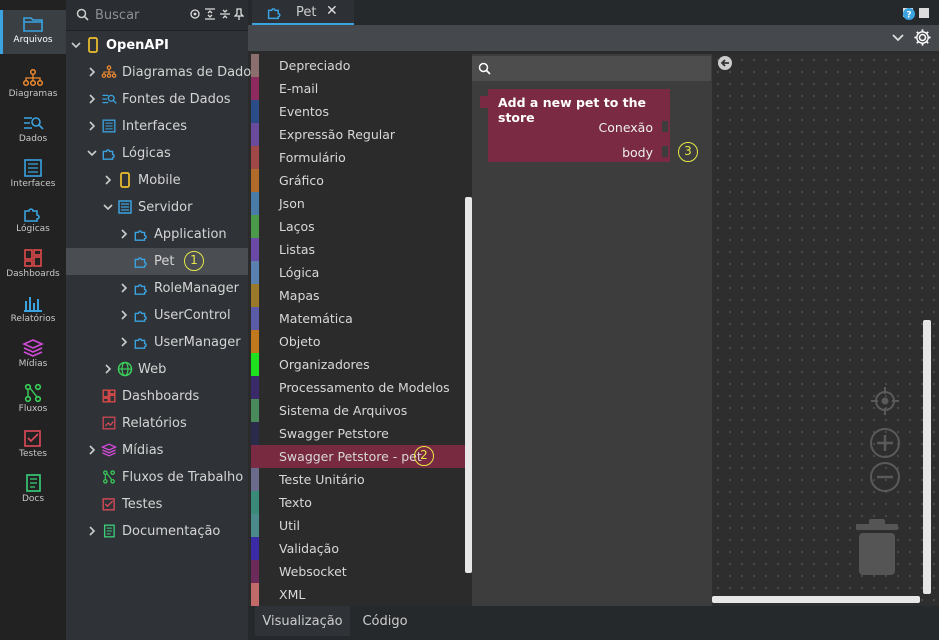 This screenshot has height=640, width=939. Describe the element at coordinates (816, 599) in the screenshot. I see `workspace-horizontal-scrollbar` at that location.